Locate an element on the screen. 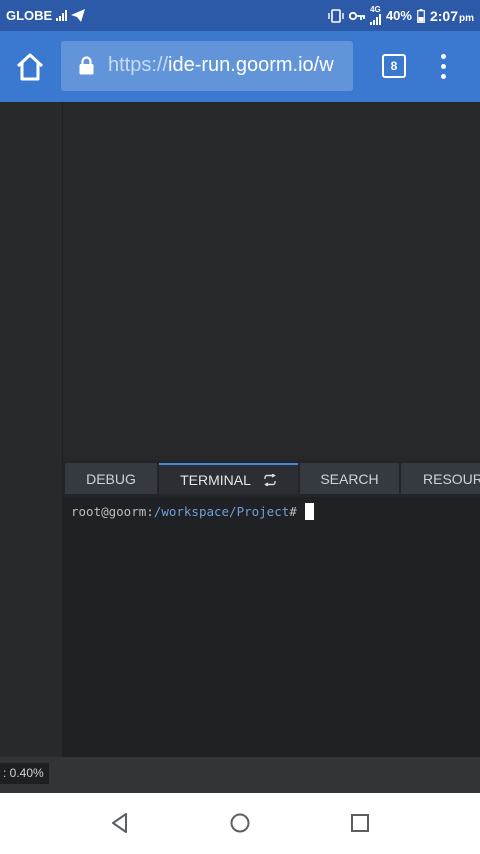 This screenshot has width=480, height=854. more-vert-icon is located at coordinates (444, 67).